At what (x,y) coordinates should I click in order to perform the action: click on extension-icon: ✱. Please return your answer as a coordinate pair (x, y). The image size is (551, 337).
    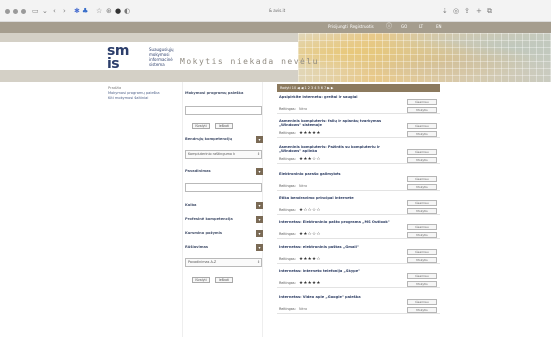
    Looking at the image, I should click on (77, 11).